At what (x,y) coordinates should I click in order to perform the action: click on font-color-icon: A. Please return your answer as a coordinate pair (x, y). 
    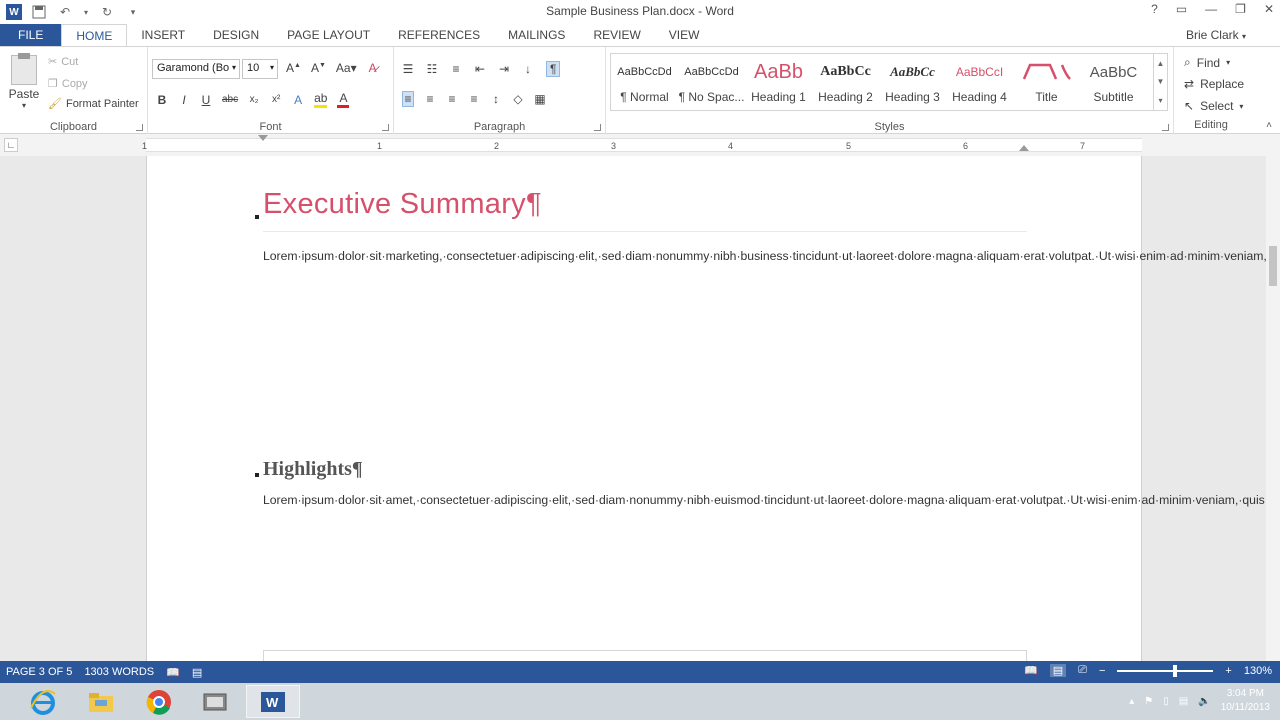
    Looking at the image, I should click on (343, 99).